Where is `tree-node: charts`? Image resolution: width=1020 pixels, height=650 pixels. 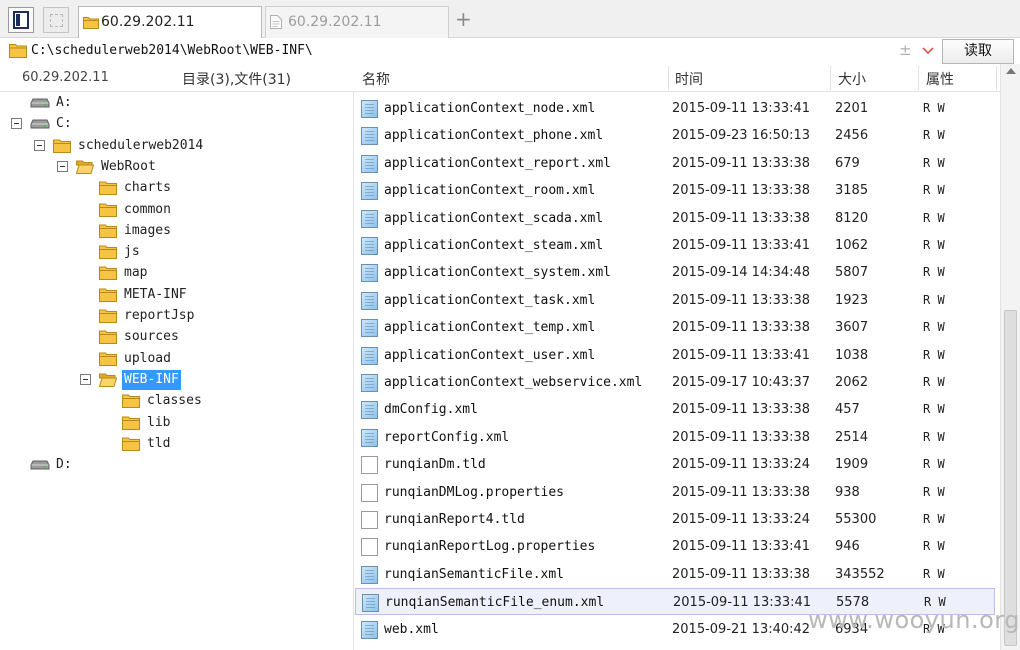 tree-node: charts is located at coordinates (175, 188).